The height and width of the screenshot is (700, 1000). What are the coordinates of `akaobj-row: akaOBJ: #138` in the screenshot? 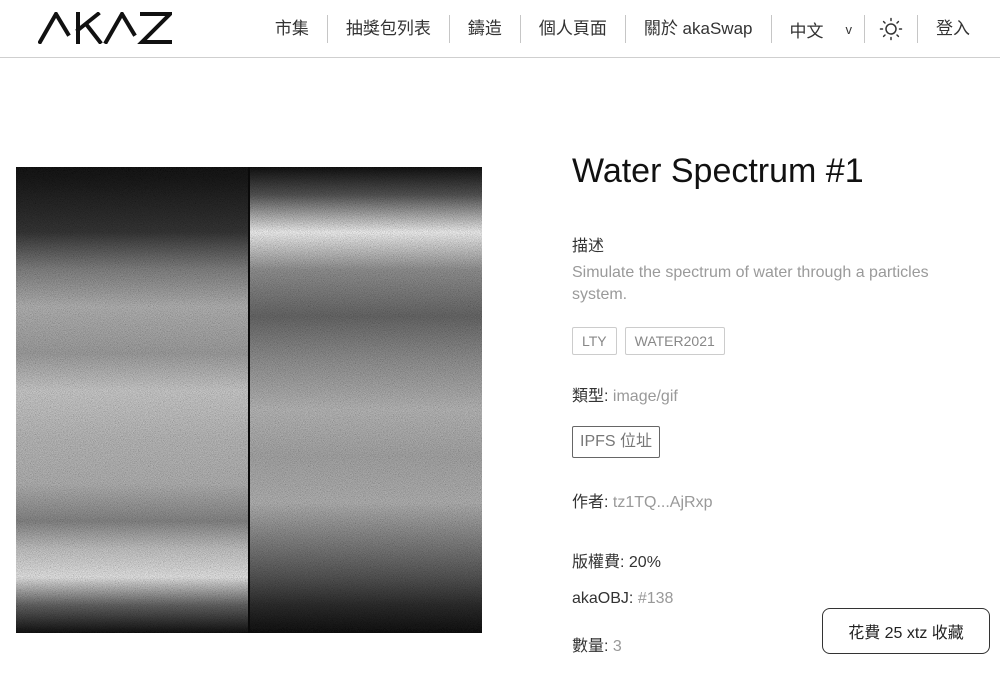 It's located at (622, 599).